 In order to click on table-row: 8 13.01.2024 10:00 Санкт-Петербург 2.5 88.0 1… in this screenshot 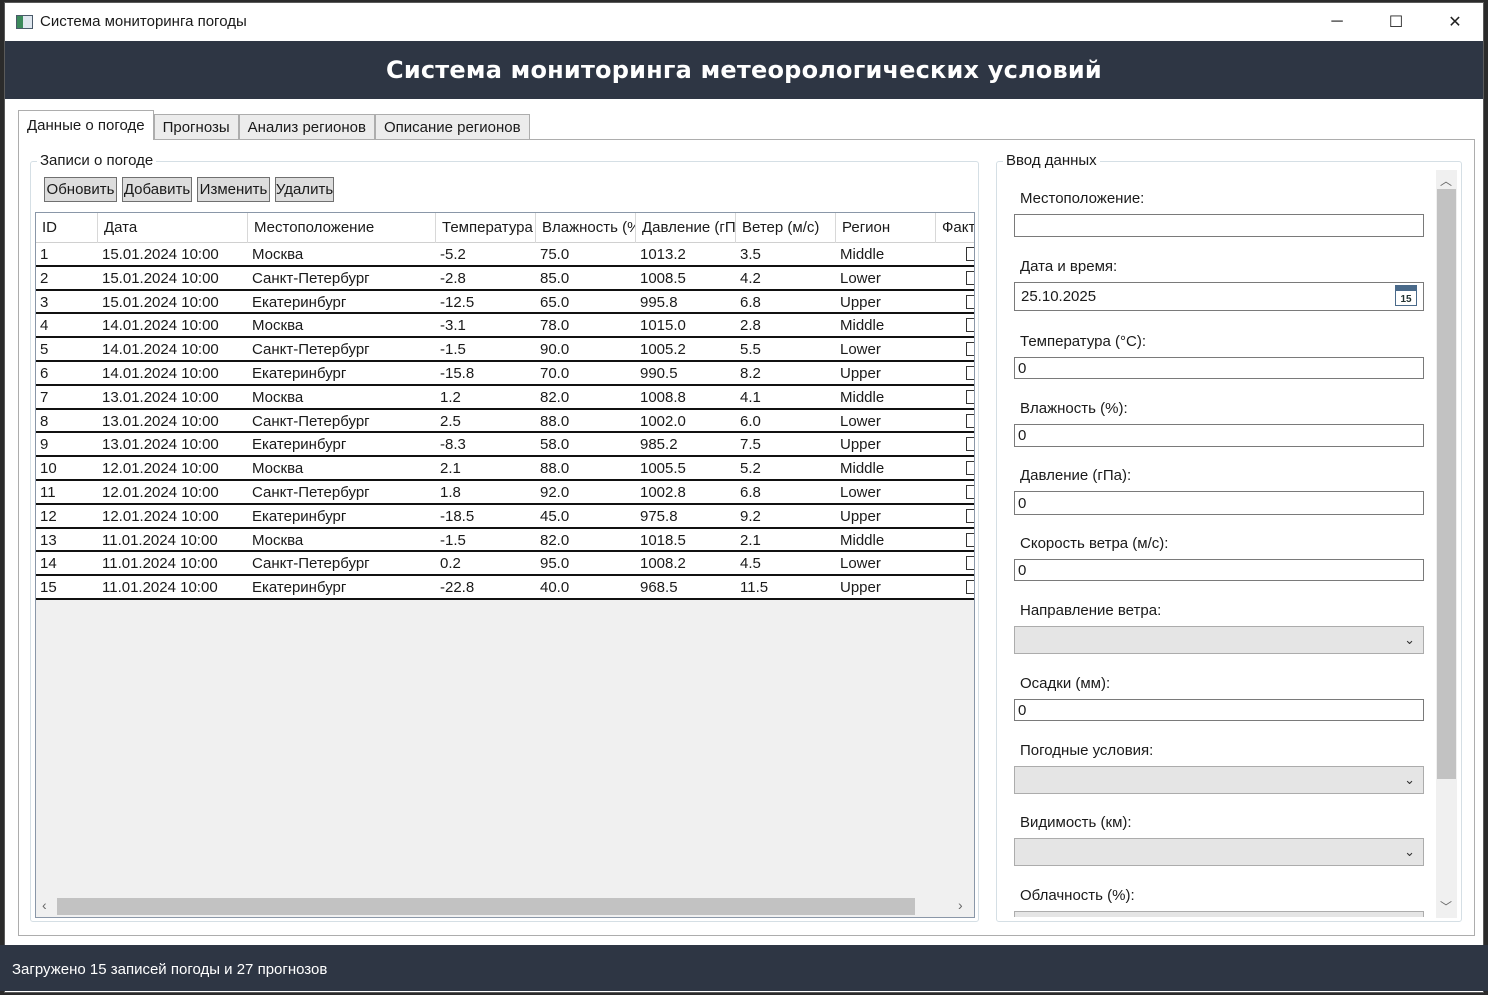, I will do `click(505, 421)`.